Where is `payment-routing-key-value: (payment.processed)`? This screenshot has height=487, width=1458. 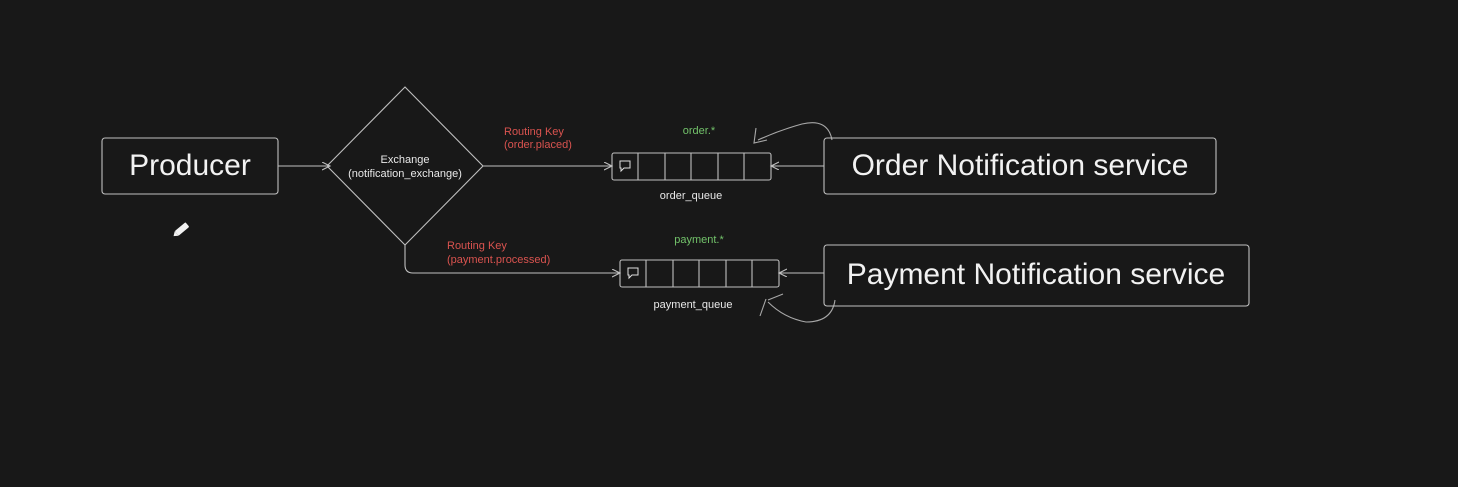 payment-routing-key-value: (payment.processed) is located at coordinates (498, 260).